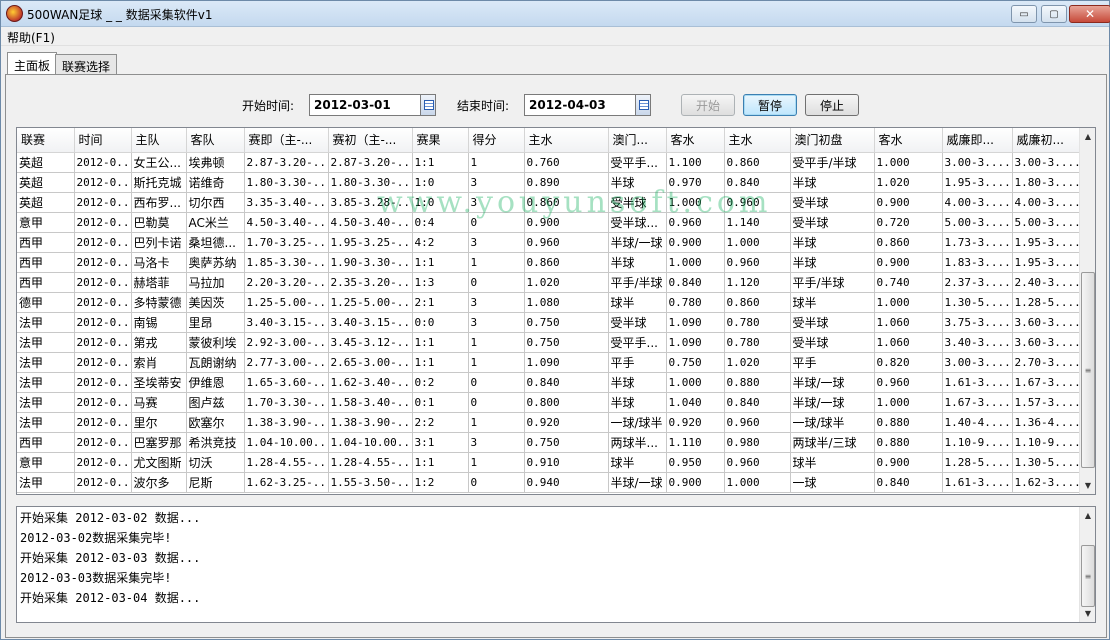 This screenshot has height=640, width=1110. What do you see at coordinates (31, 37) in the screenshot?
I see `menu-help: 帮助(F1)` at bounding box center [31, 37].